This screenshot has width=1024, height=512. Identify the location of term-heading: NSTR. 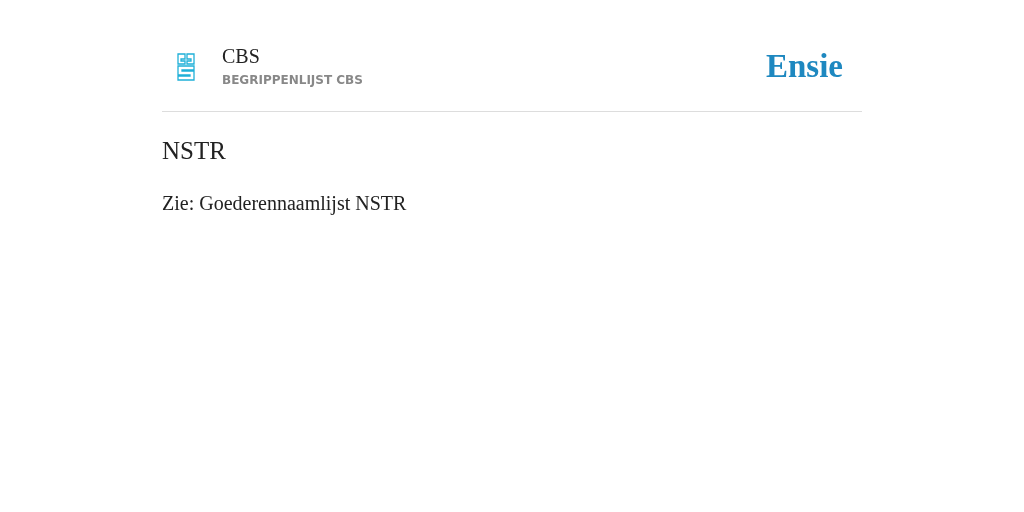
(194, 151).